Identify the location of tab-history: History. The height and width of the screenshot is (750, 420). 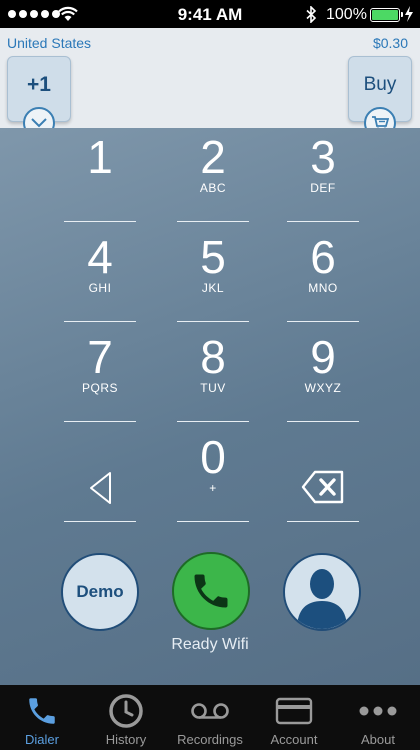
(126, 717).